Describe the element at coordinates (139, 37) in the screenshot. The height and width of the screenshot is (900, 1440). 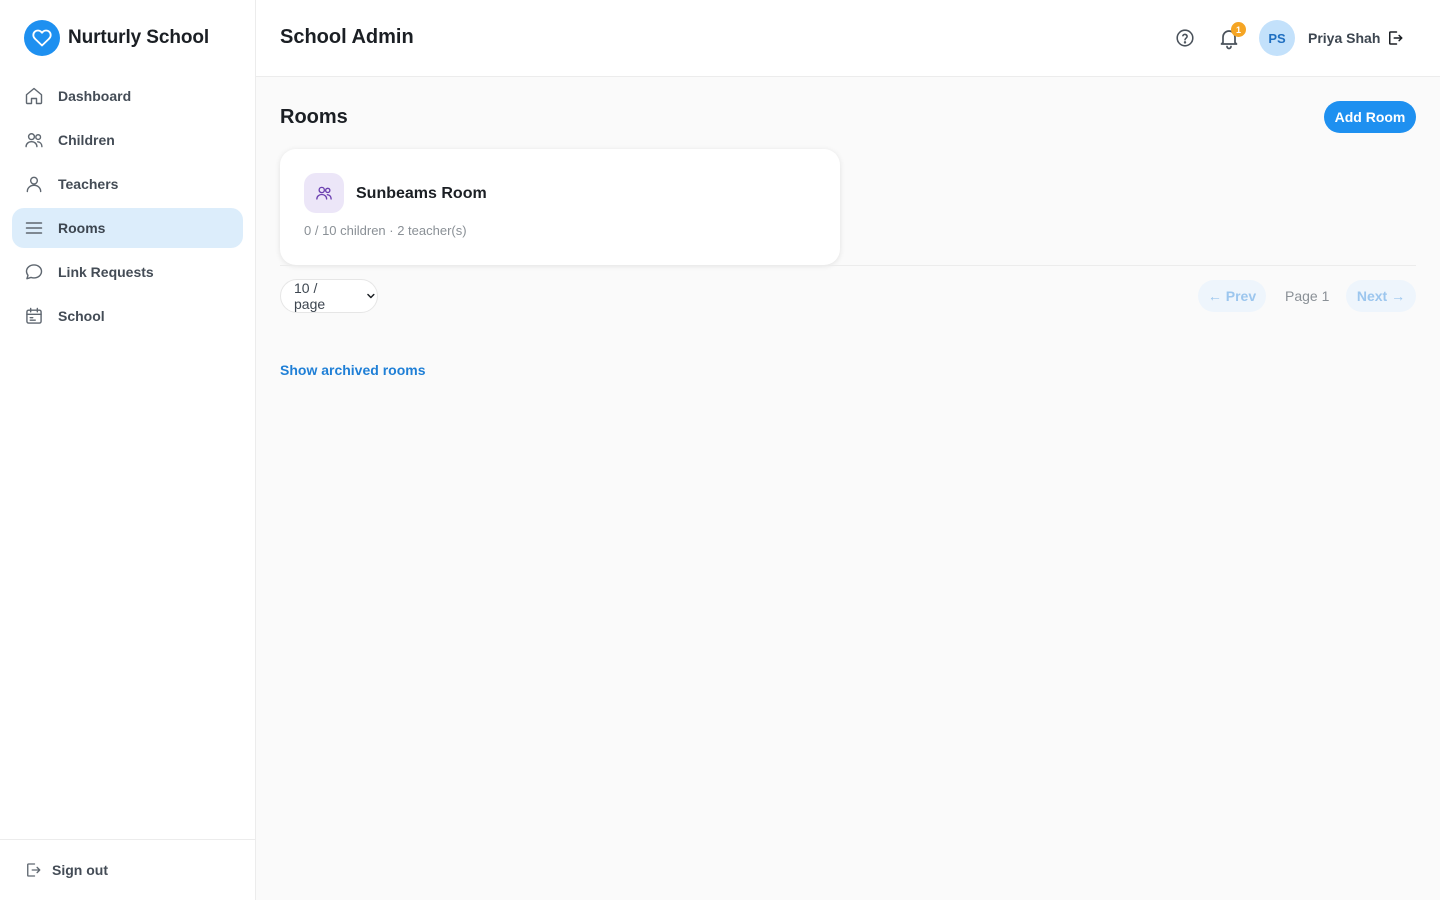
I see `brand-name: Nurturly School` at that location.